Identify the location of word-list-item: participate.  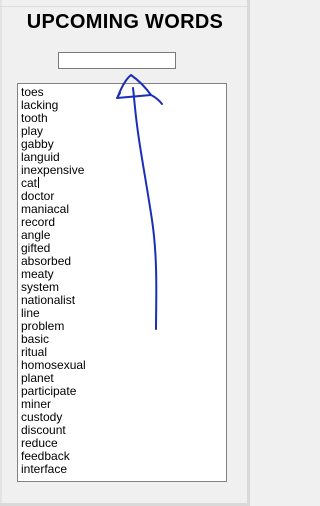
(123, 391).